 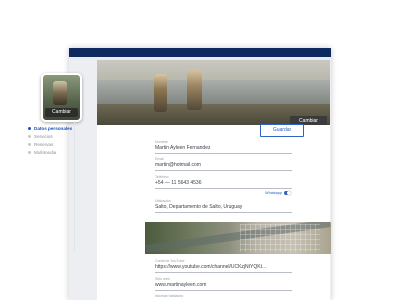 I want to click on sidebar-item-datos-personales: Datos personales, so click(x=50, y=128).